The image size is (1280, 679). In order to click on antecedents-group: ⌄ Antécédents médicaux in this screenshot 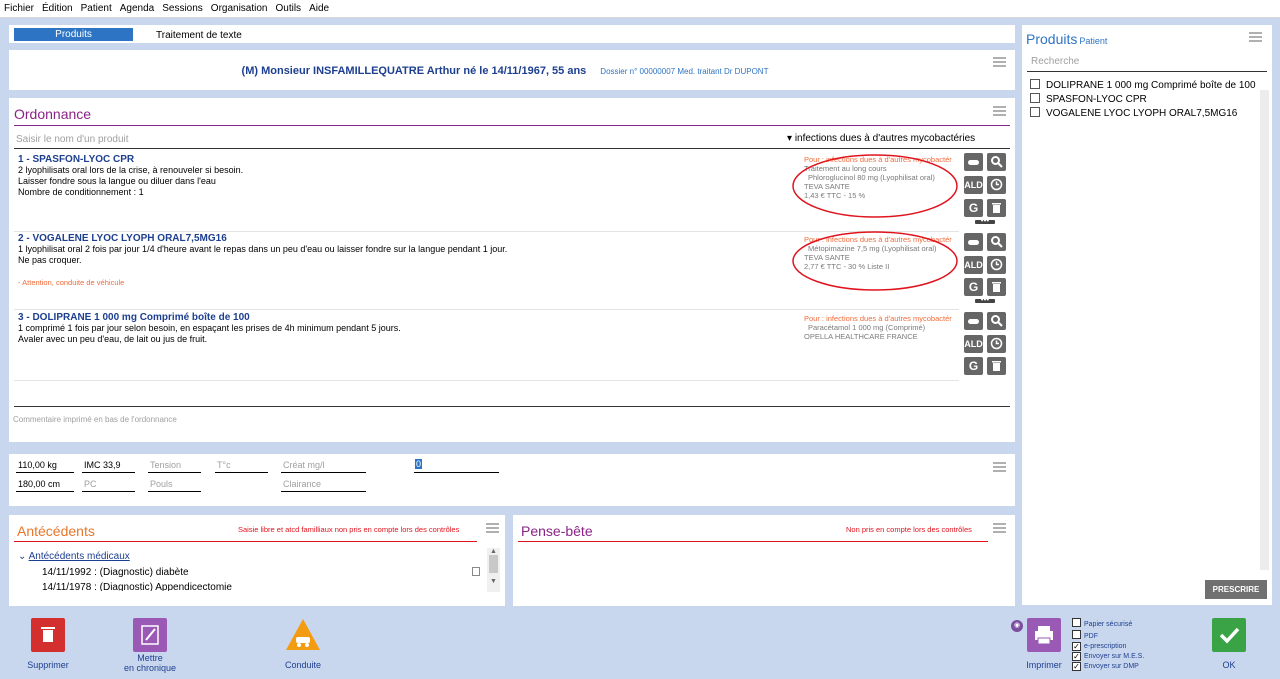, I will do `click(74, 556)`.